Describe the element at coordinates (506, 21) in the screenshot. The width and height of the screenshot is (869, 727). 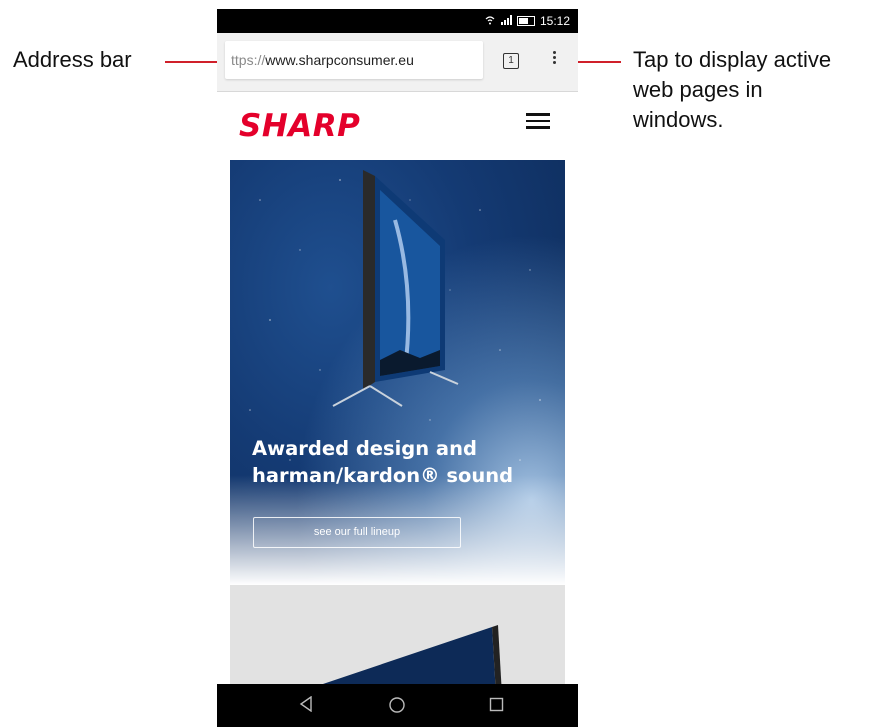
I see `signal-icon` at that location.